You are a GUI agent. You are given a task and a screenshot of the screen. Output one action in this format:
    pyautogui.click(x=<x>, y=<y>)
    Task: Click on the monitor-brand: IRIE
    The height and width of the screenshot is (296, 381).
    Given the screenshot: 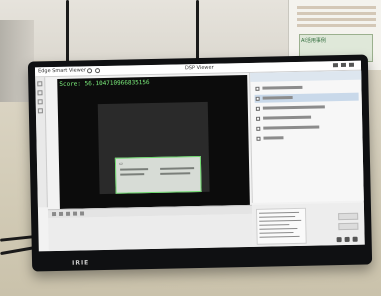 What is the action you would take?
    pyautogui.click(x=80, y=263)
    